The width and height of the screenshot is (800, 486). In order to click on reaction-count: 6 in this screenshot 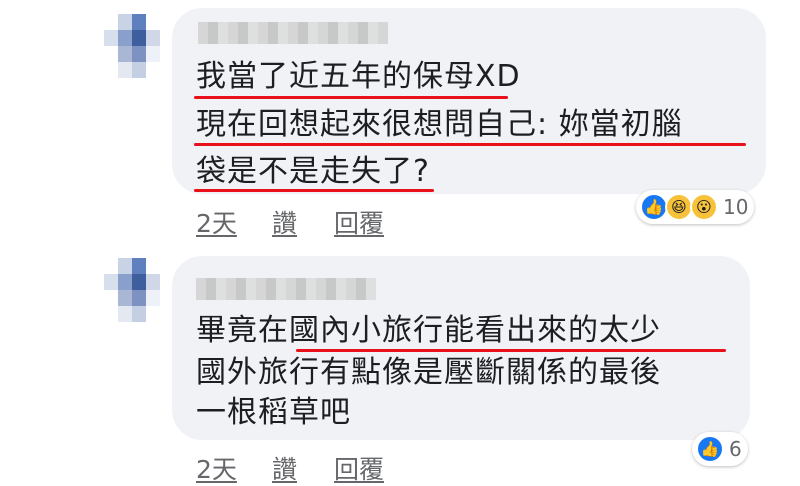, I will do `click(735, 449)`.